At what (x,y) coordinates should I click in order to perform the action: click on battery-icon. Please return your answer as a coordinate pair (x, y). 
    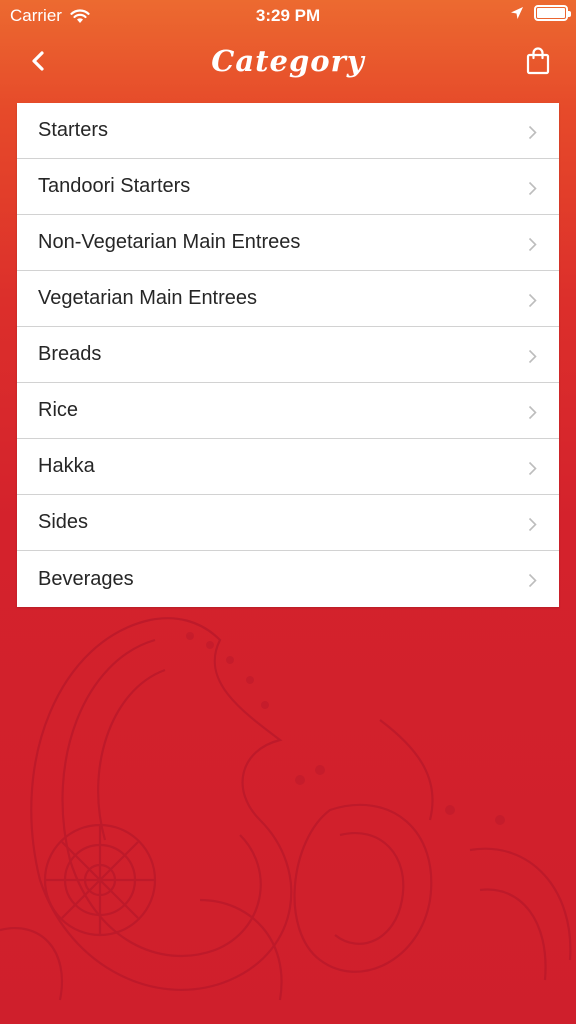
    Looking at the image, I should click on (552, 13).